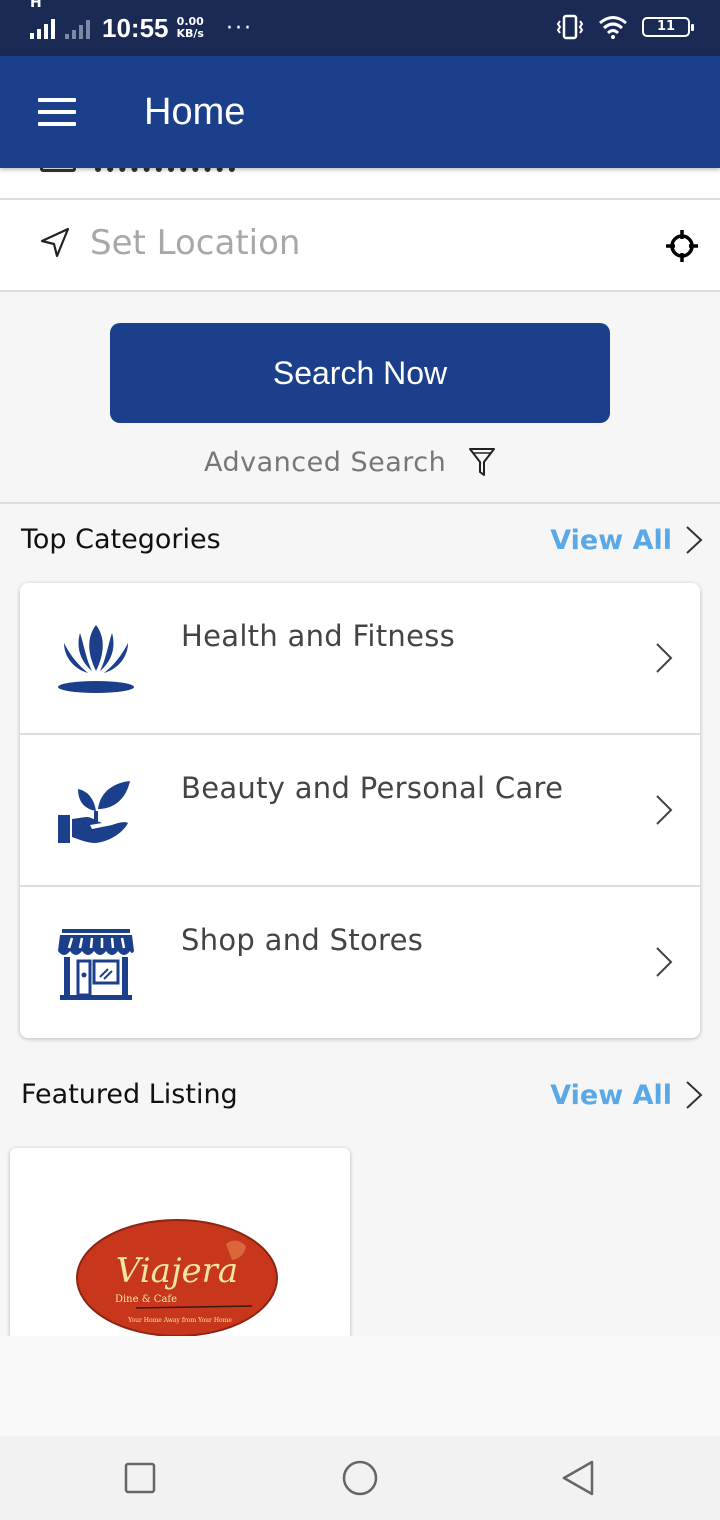  I want to click on more-notifications-icon: ···, so click(239, 28).